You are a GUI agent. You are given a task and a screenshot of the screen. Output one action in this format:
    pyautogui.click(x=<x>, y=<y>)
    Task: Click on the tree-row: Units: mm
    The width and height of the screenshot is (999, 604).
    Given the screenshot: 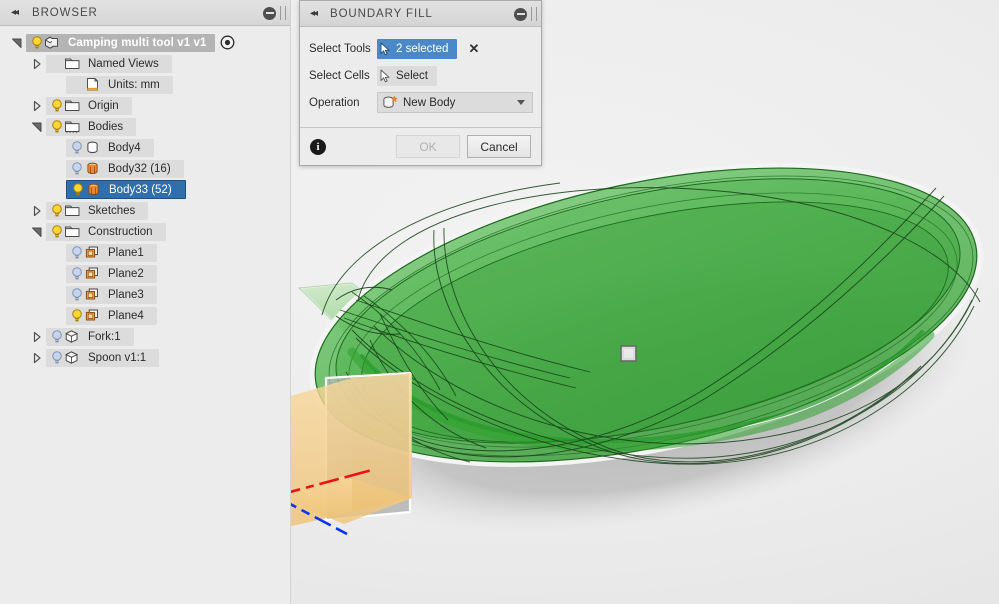 What is the action you would take?
    pyautogui.click(x=145, y=84)
    